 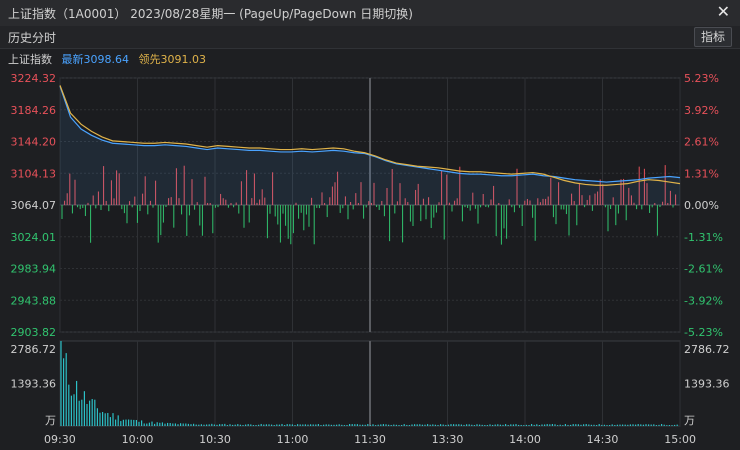 I want to click on x-tick: 15:00, so click(x=680, y=439).